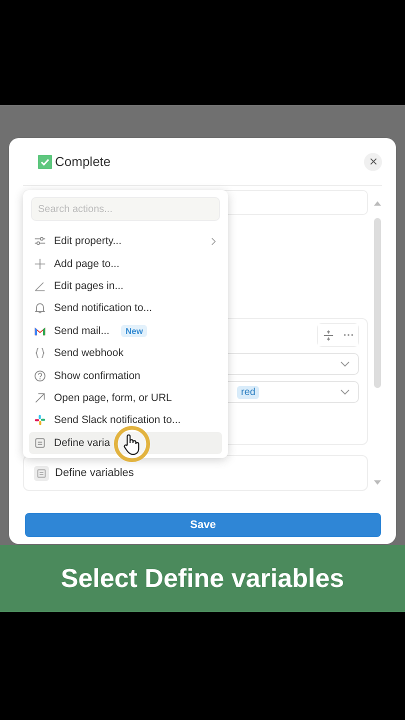 This screenshot has height=720, width=405. Describe the element at coordinates (134, 330) in the screenshot. I see `new-badge: New` at that location.